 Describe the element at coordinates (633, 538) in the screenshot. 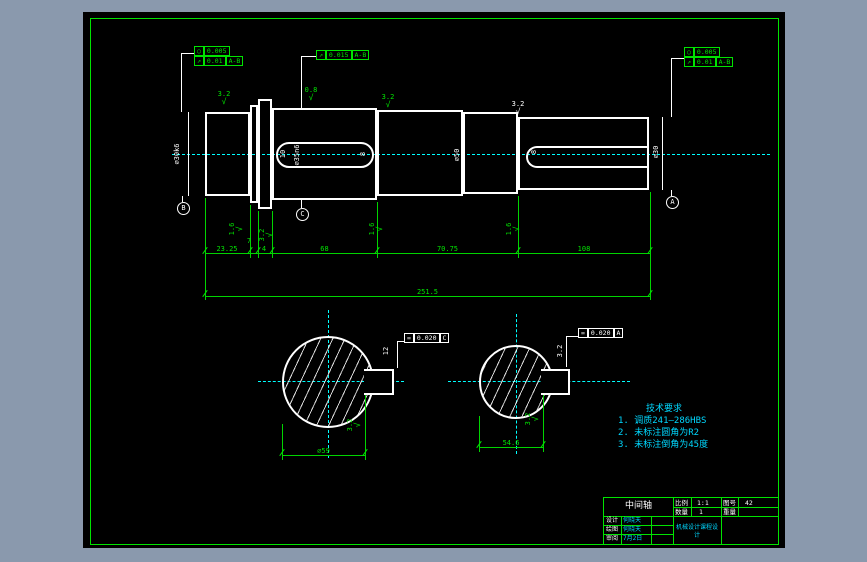

I see `reviewer-value: 7月2日` at that location.